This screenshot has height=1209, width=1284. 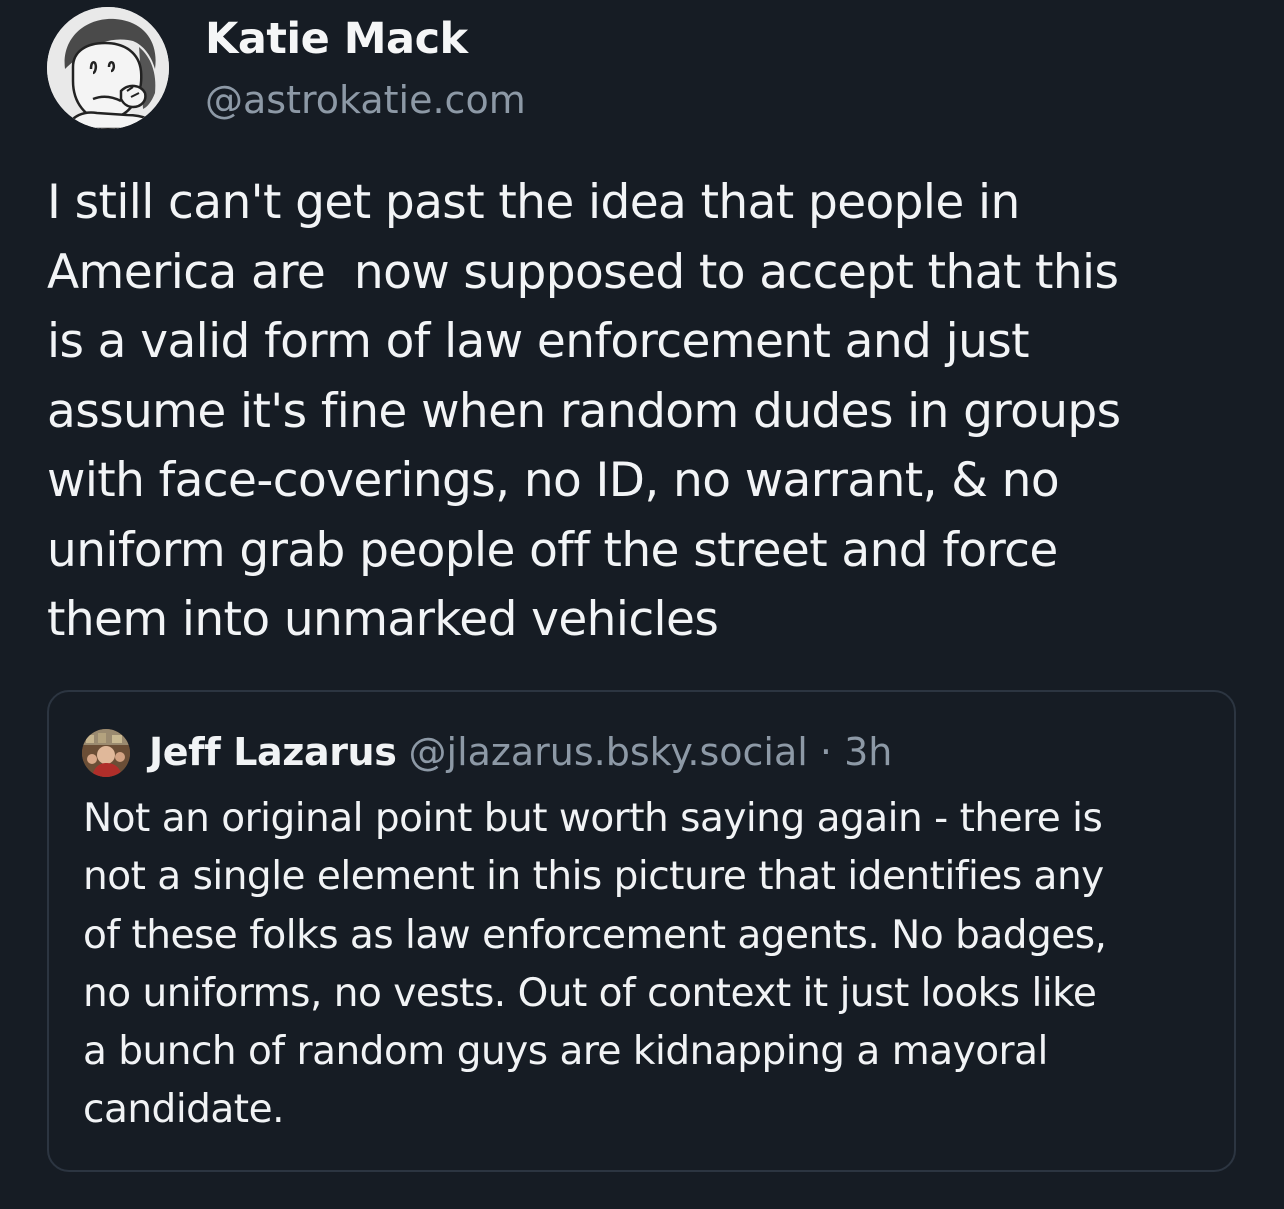 I want to click on author-handle: @astrokatie.com, so click(x=365, y=100).